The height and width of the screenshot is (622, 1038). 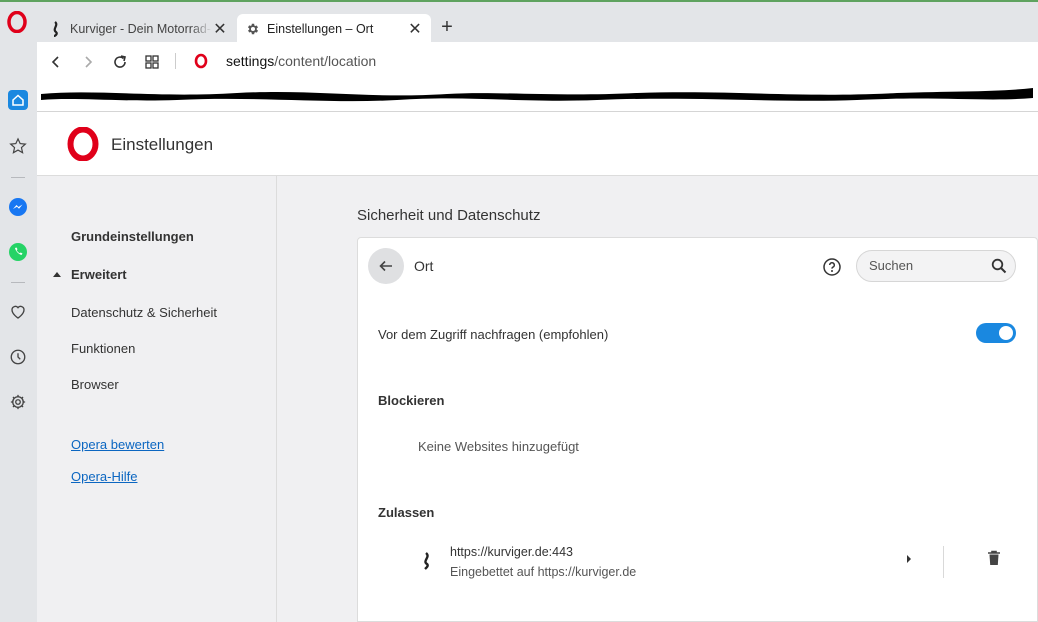 What do you see at coordinates (493, 334) in the screenshot?
I see `ask-before-access-label: Vor dem Zugriff nachfragen (empfohlen)` at bounding box center [493, 334].